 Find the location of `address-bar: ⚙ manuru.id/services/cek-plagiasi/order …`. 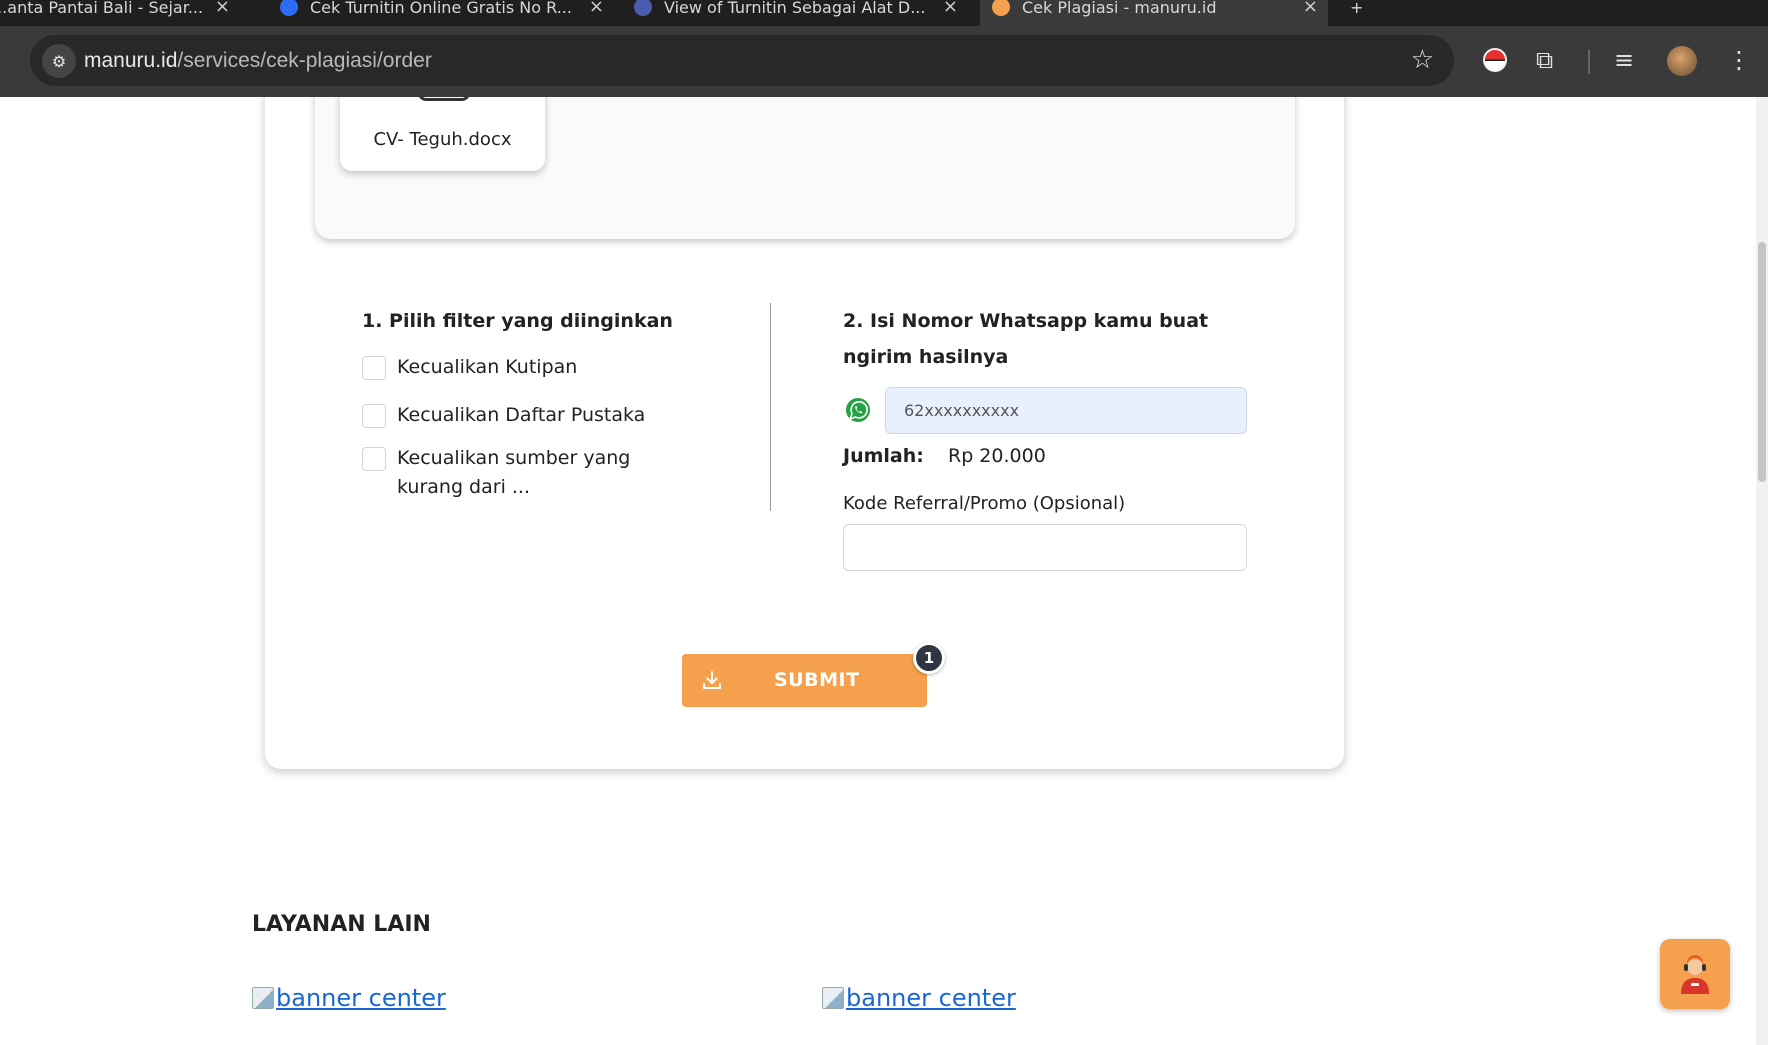

address-bar: ⚙ manuru.id/services/cek-plagiasi/order … is located at coordinates (742, 60).